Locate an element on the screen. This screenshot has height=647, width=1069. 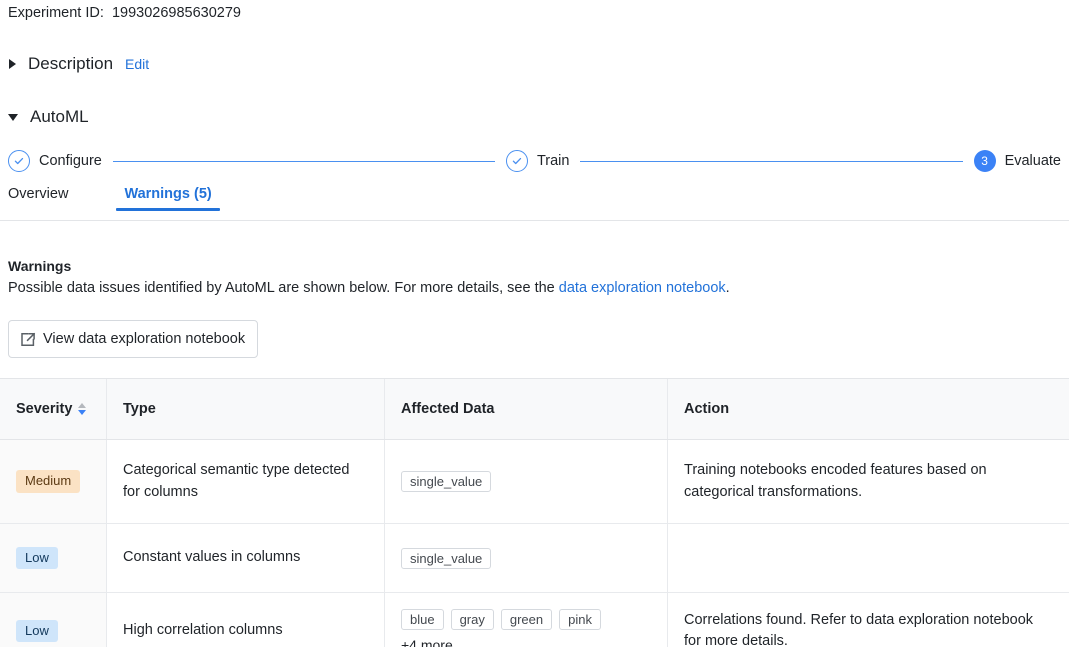
more-chips-label: +4 more is located at coordinates (427, 642).